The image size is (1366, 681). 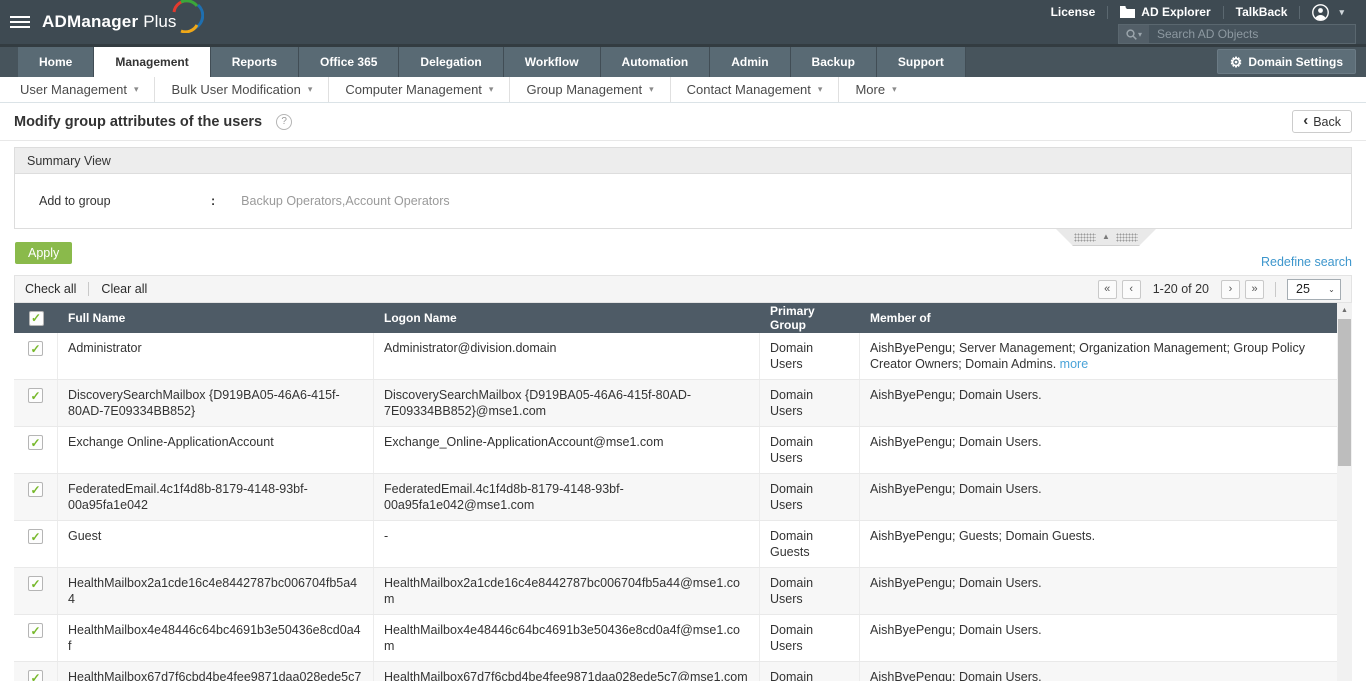 What do you see at coordinates (1131, 289) in the screenshot?
I see `prev-page-button: ‹` at bounding box center [1131, 289].